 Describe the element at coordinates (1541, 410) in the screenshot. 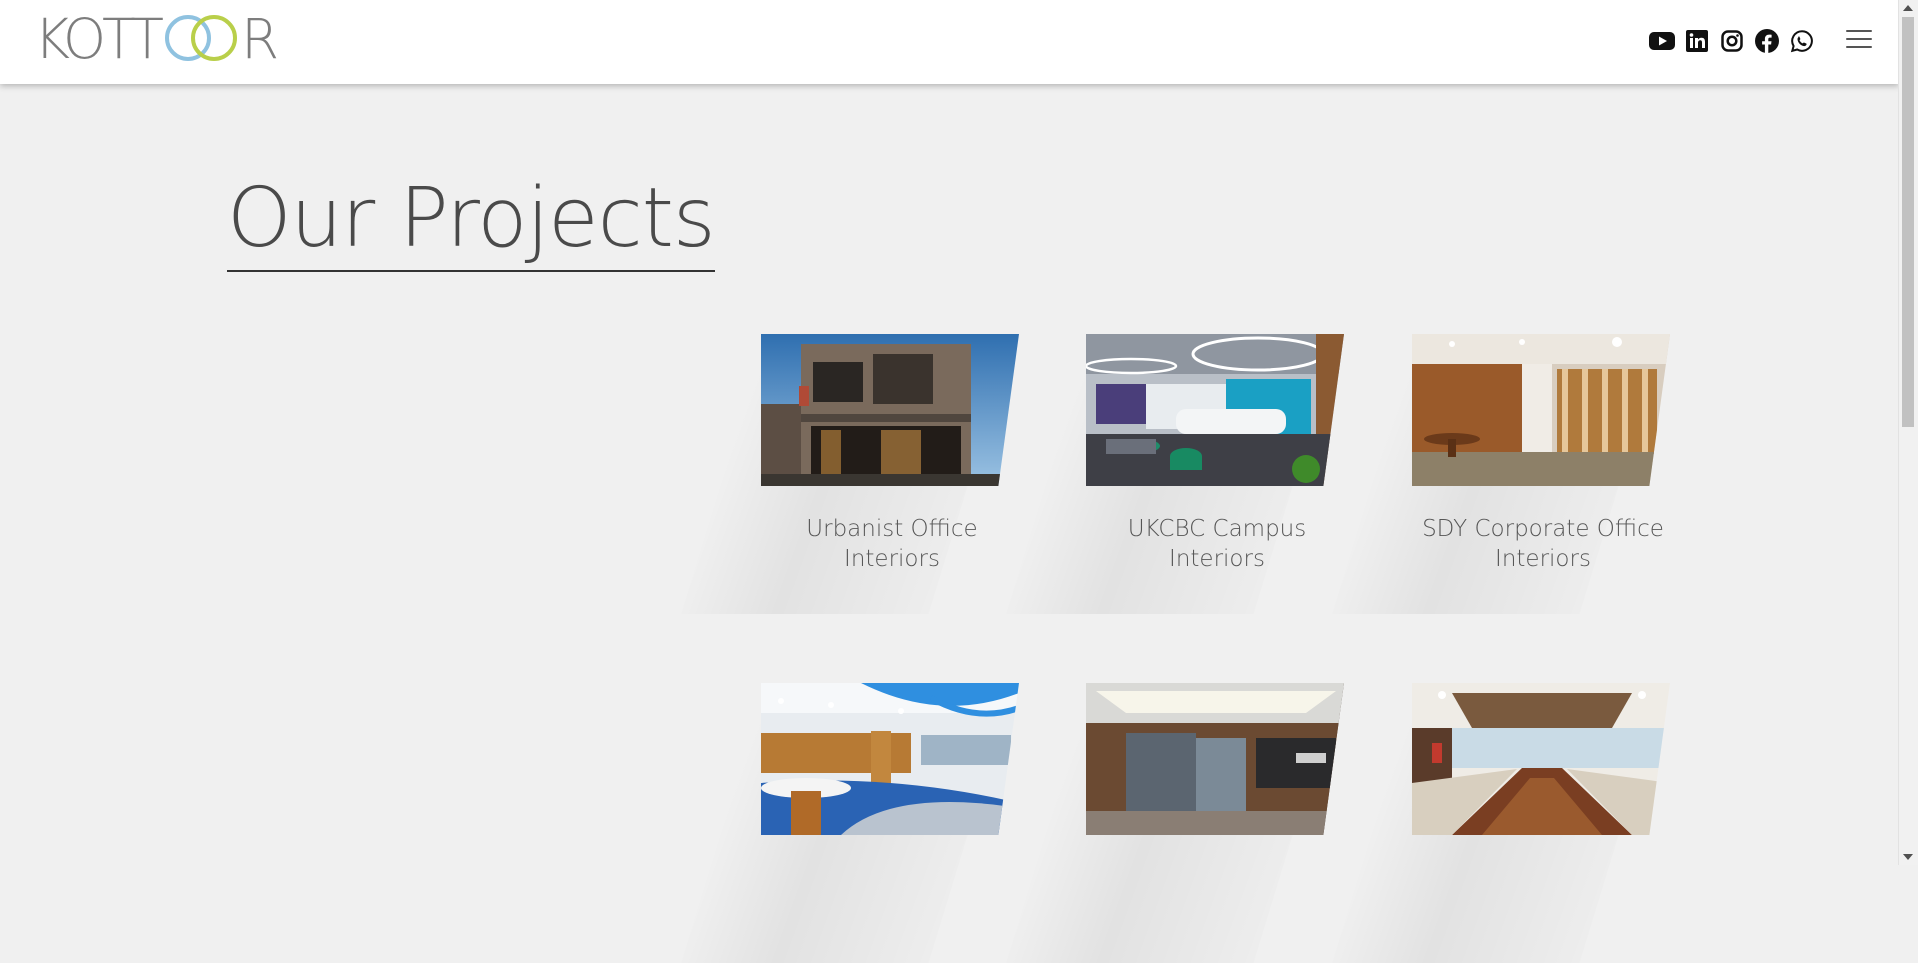

I see `project-image-sdy` at that location.